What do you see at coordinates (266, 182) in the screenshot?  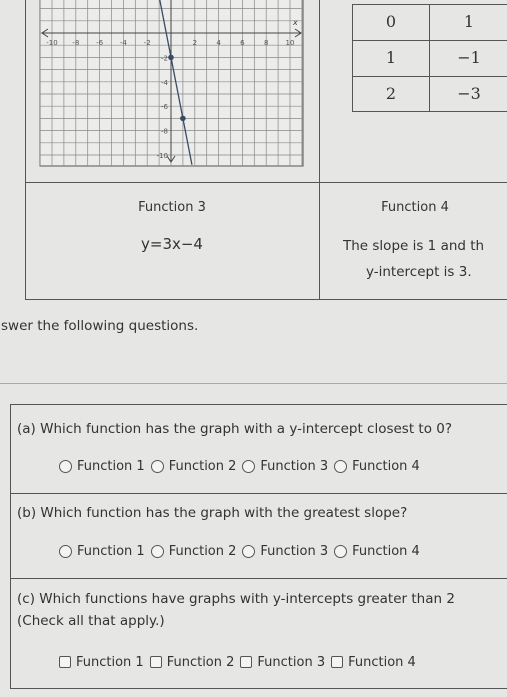 I see `table-divider-horizontal` at bounding box center [266, 182].